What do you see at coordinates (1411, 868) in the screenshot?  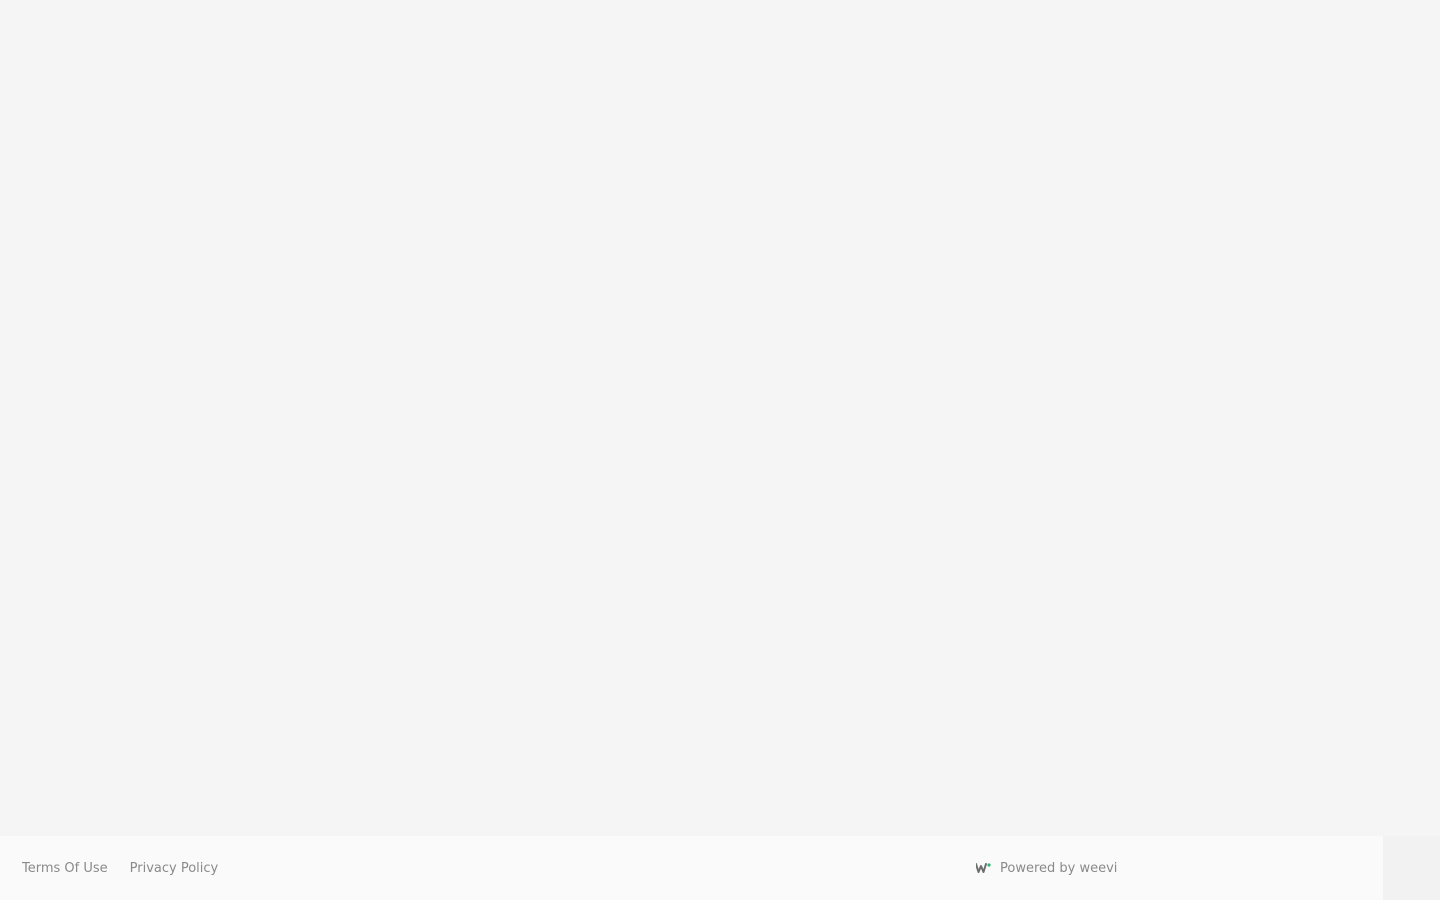 I see `right-gutter` at bounding box center [1411, 868].